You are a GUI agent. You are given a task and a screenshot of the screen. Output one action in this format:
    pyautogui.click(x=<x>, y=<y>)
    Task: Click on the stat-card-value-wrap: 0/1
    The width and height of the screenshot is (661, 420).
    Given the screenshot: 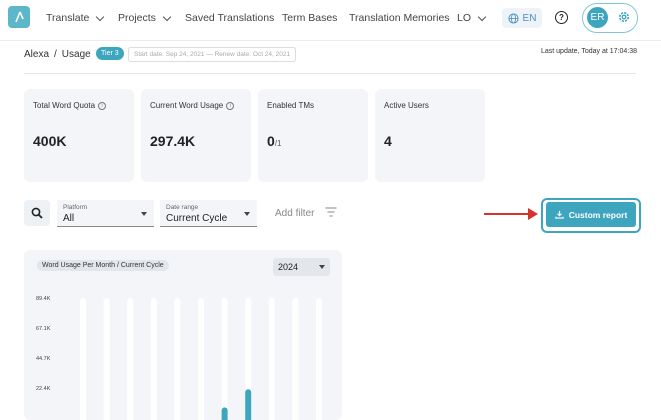 What is the action you would take?
    pyautogui.click(x=274, y=141)
    